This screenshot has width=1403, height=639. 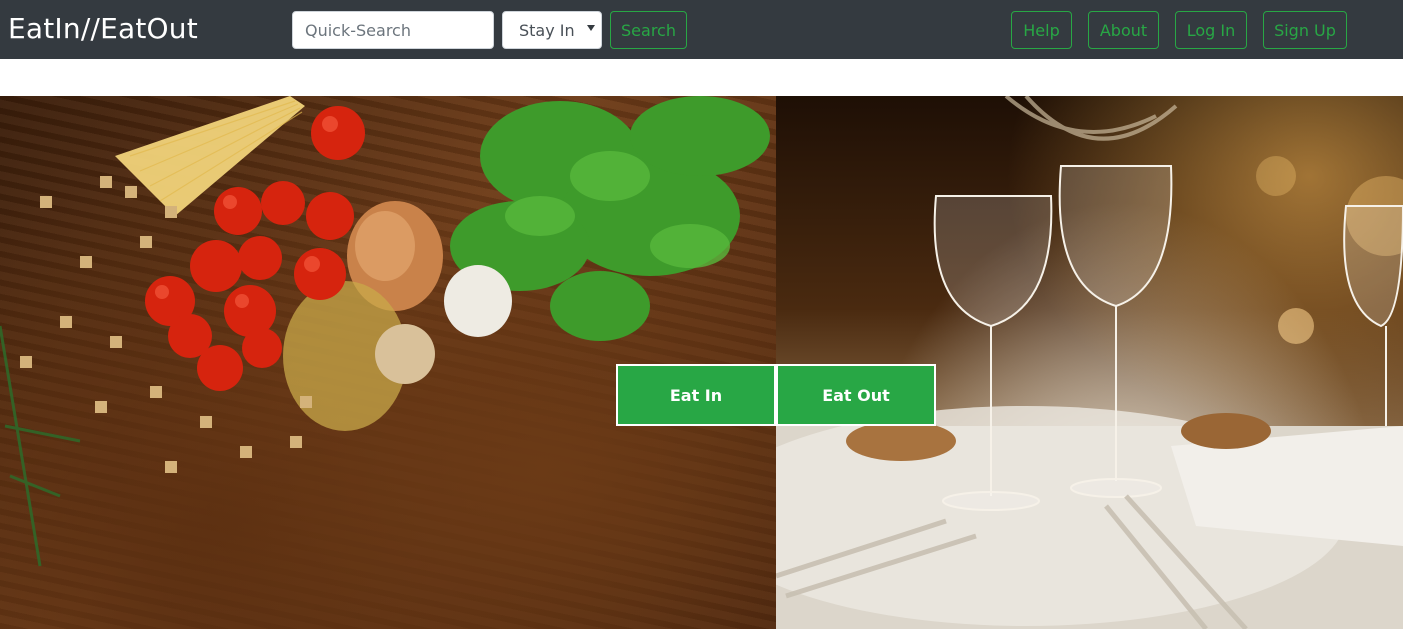 What do you see at coordinates (393, 30) in the screenshot?
I see `quick-search-input` at bounding box center [393, 30].